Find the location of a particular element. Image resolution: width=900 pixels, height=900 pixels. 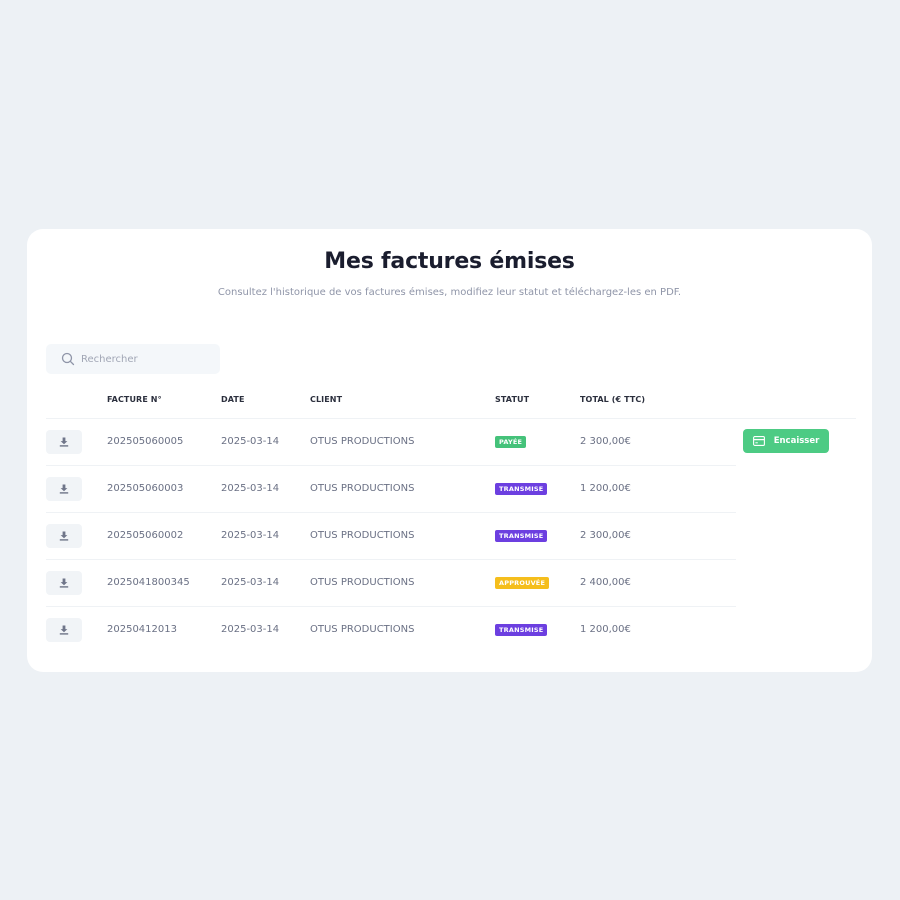

credit-card-icon is located at coordinates (758, 441).